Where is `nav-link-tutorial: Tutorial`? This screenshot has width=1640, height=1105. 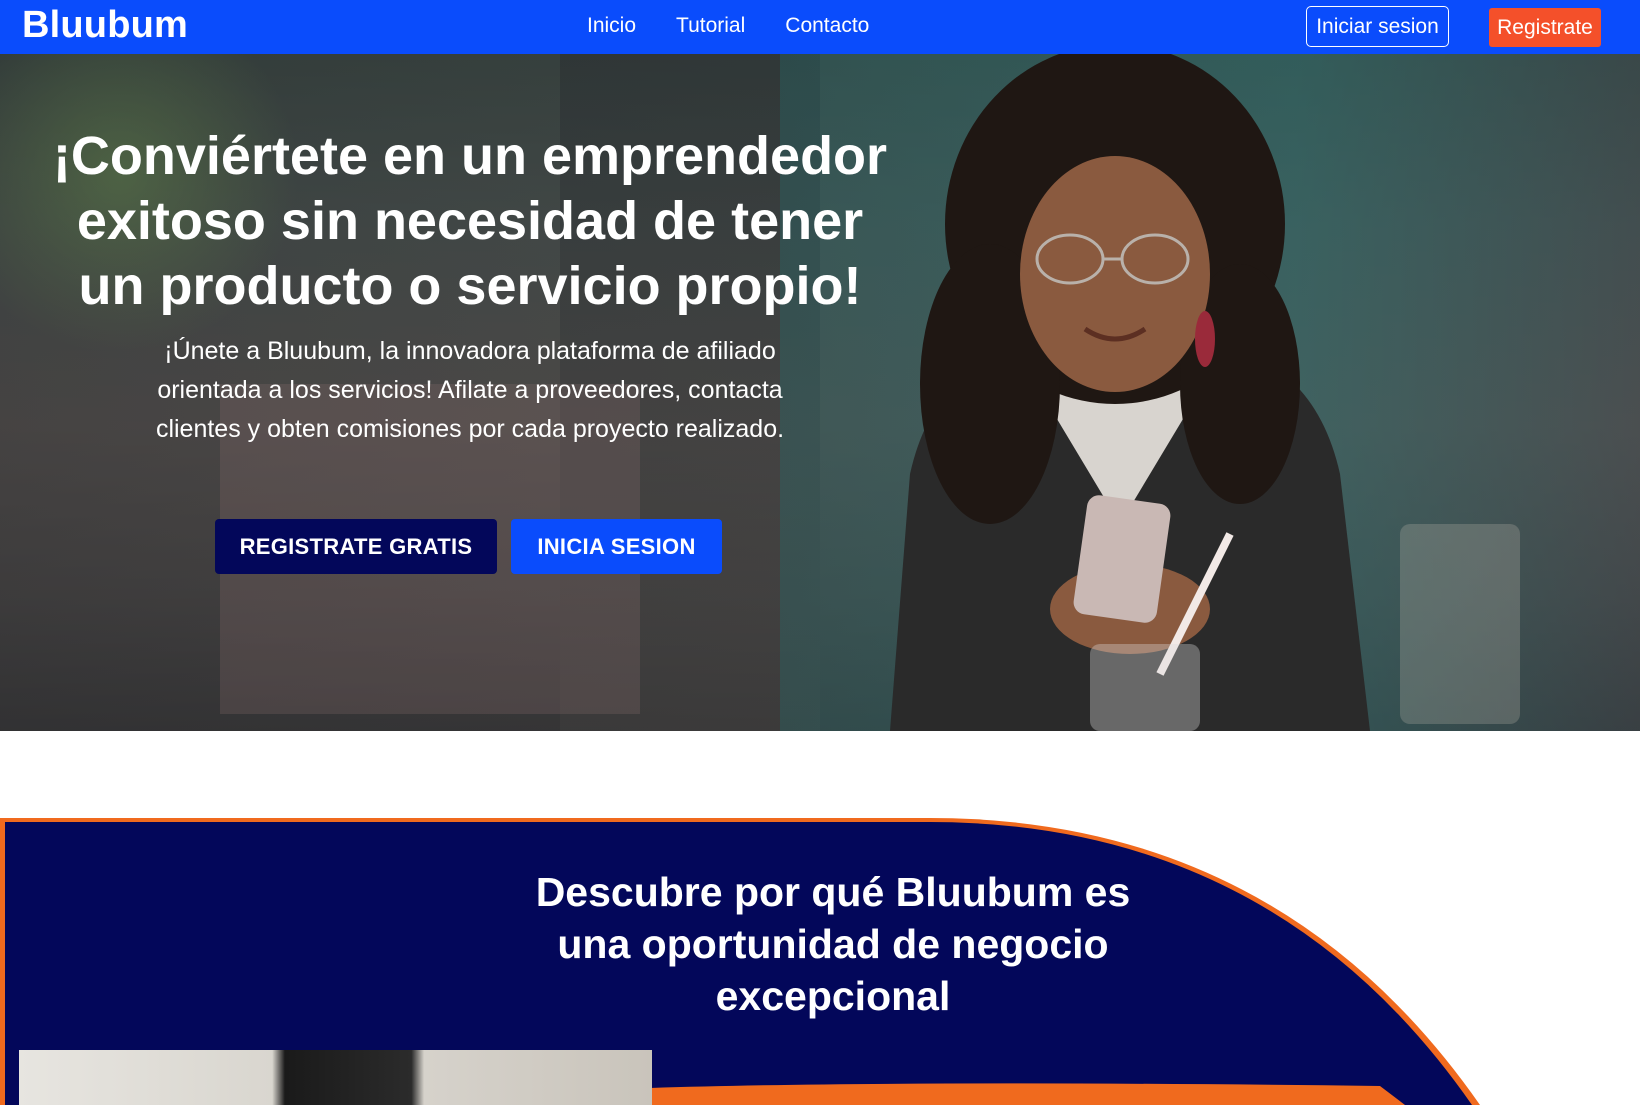
nav-link-tutorial: Tutorial is located at coordinates (710, 26).